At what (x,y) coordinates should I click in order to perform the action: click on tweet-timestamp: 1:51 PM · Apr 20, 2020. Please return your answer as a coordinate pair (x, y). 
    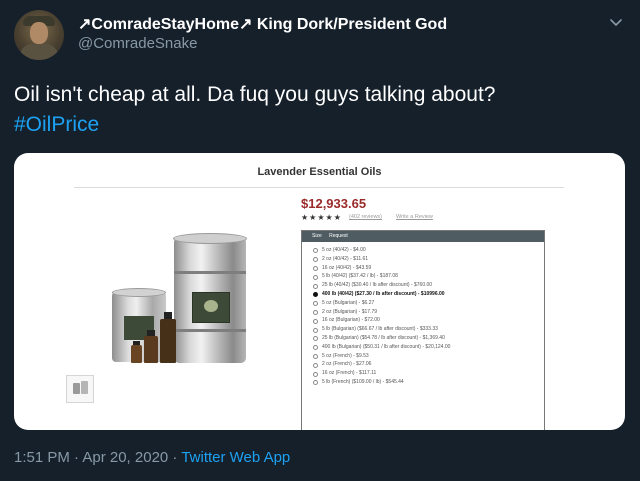
    Looking at the image, I should click on (91, 457).